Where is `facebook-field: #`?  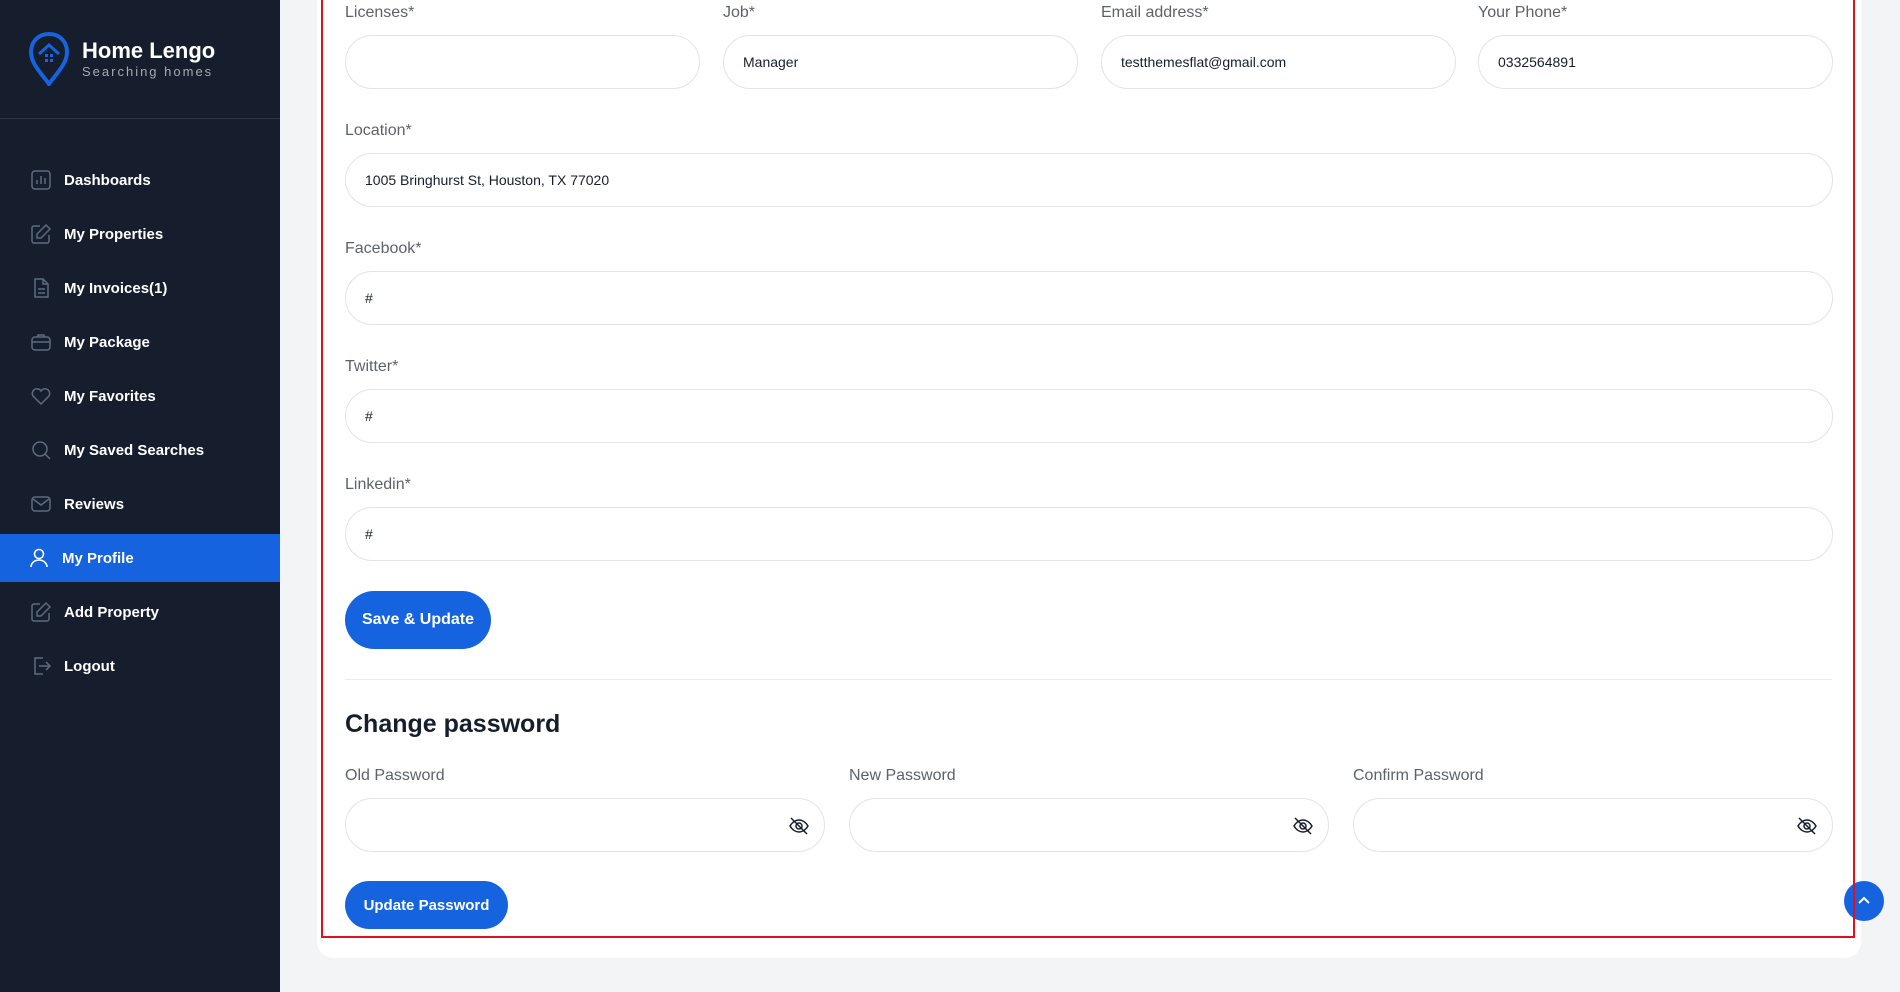
facebook-field: # is located at coordinates (1089, 298).